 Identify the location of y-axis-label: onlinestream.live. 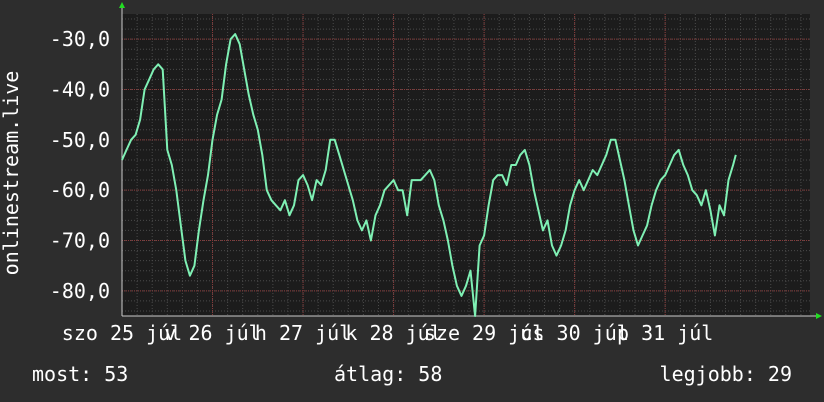
(11, 173).